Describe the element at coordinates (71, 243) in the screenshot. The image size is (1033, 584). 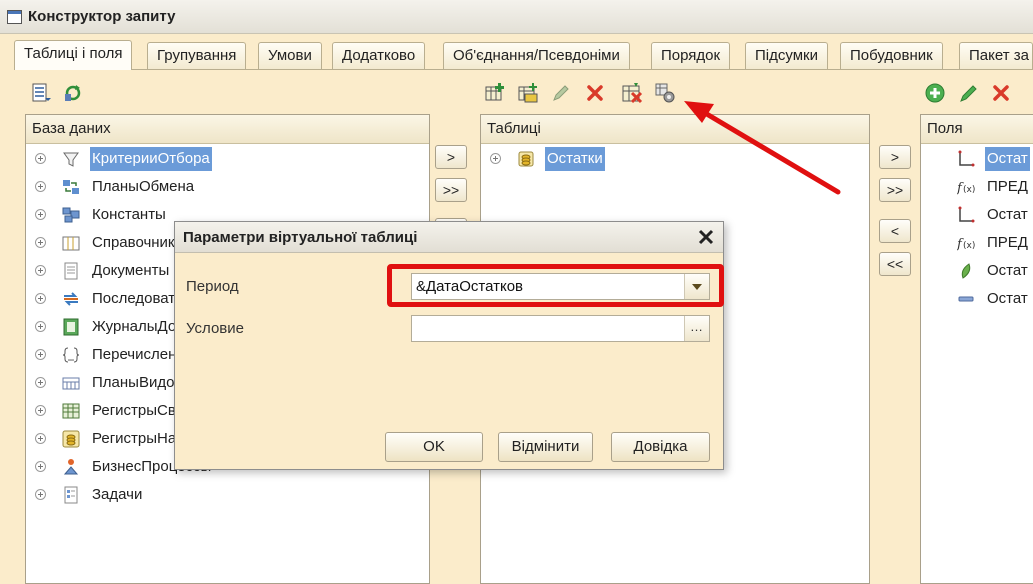
I see `catalog-icon` at that location.